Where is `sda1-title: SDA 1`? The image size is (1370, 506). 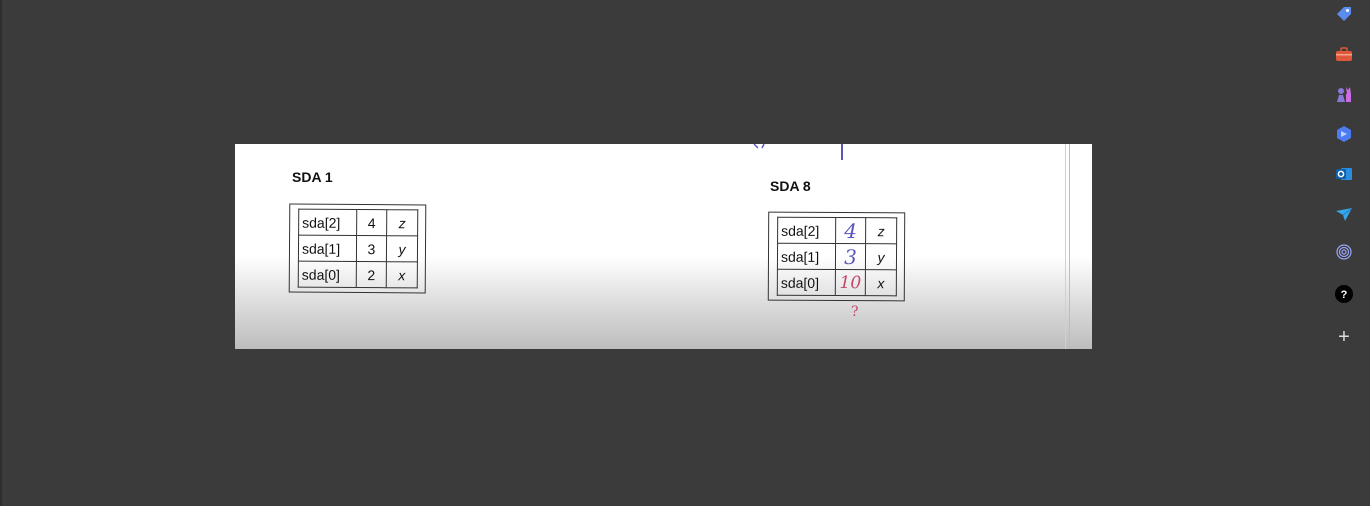 sda1-title: SDA 1 is located at coordinates (312, 177).